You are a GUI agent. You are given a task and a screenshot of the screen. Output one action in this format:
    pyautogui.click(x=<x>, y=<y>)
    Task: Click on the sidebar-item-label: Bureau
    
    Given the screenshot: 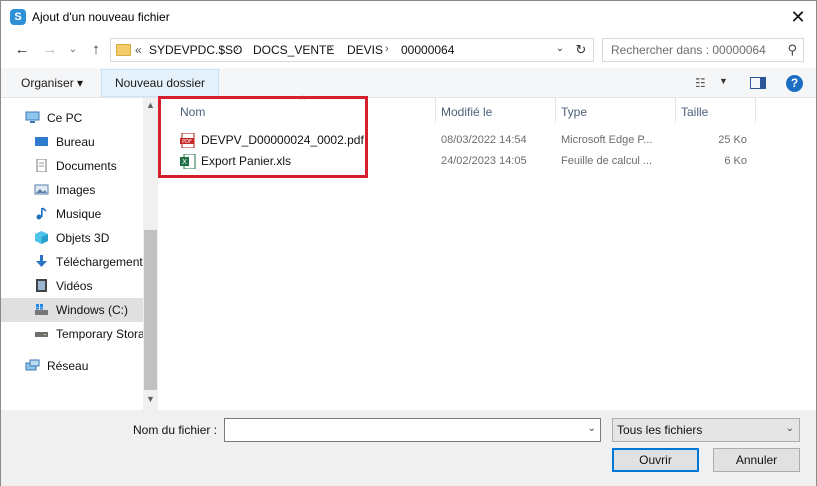 What is the action you would take?
    pyautogui.click(x=75, y=142)
    